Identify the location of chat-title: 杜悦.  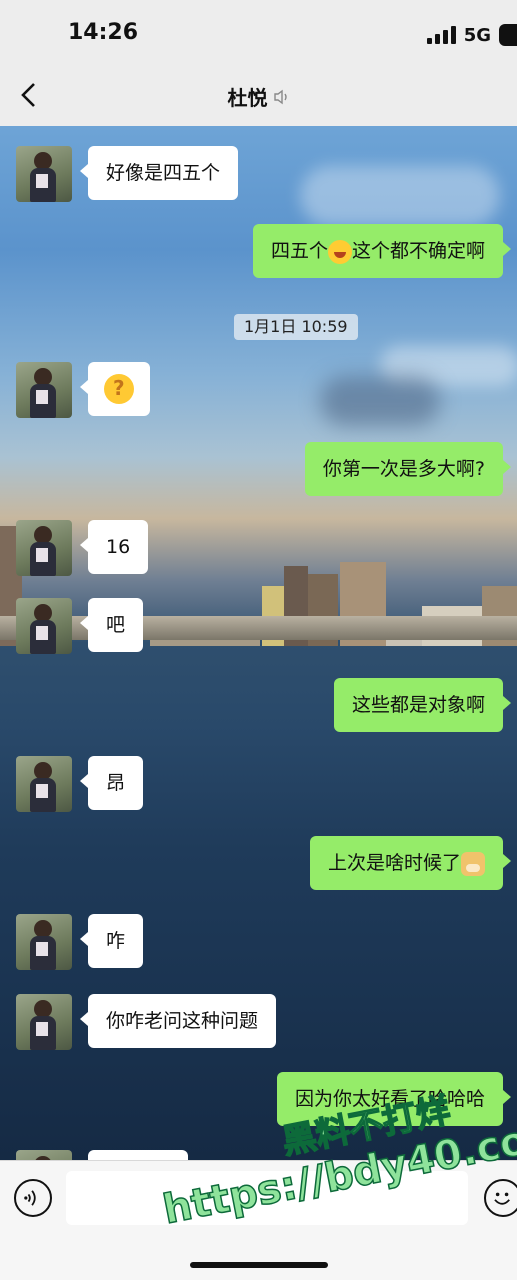
(247, 98).